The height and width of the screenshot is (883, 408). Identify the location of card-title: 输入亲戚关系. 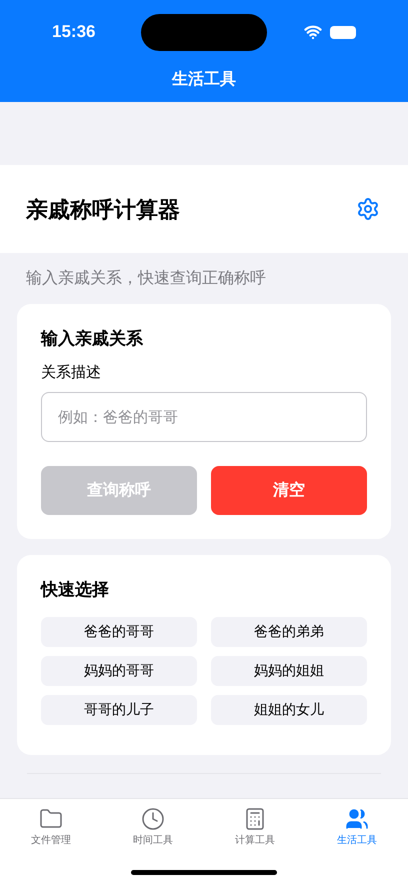
(92, 339).